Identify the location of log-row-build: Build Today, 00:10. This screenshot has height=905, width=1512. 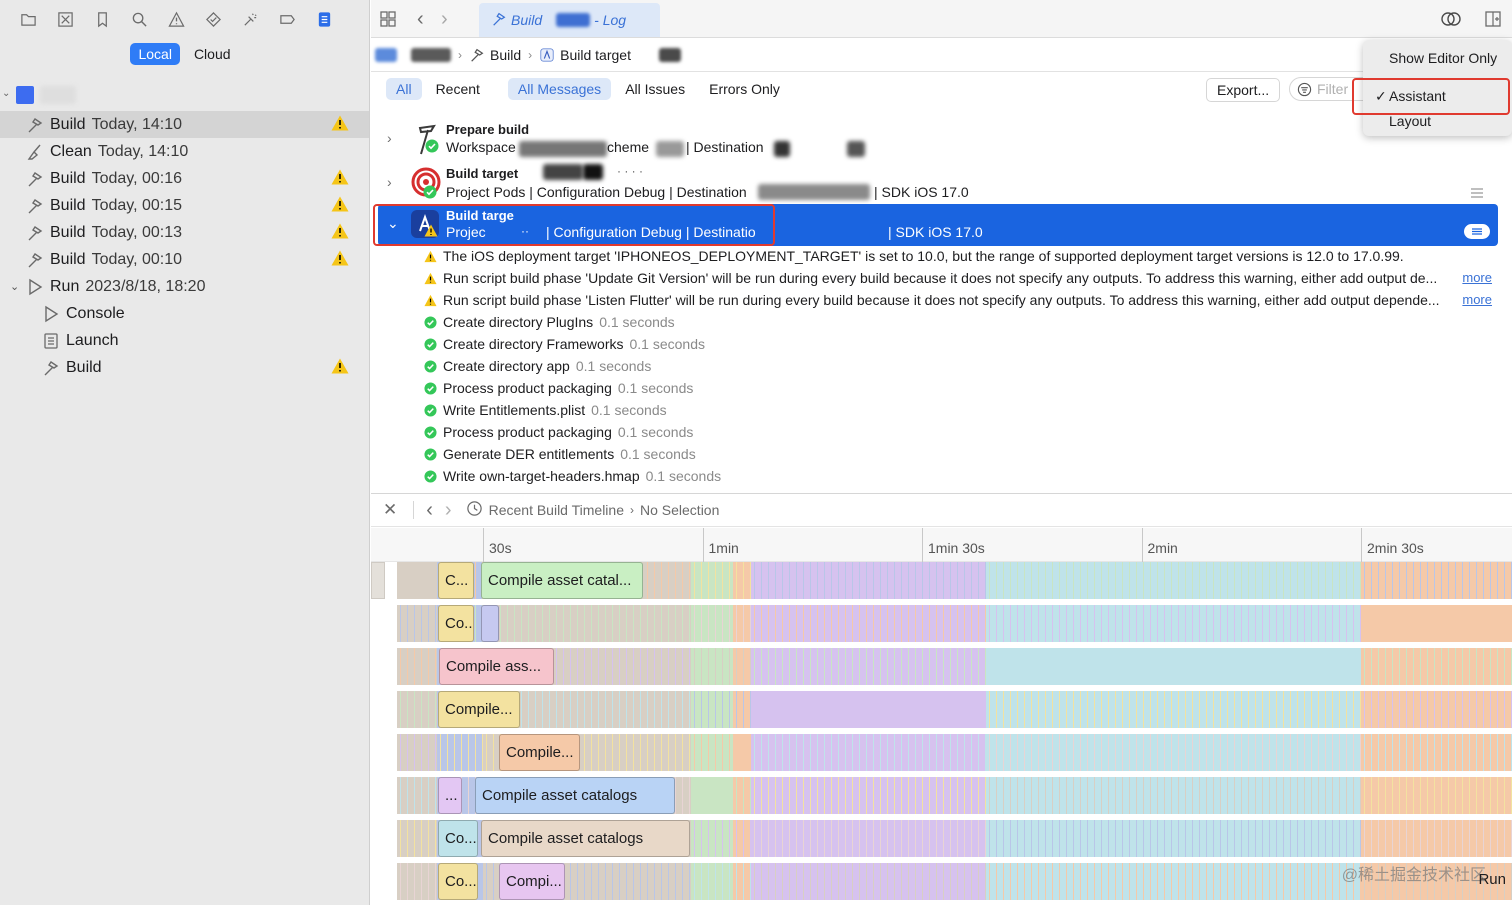
(184, 259).